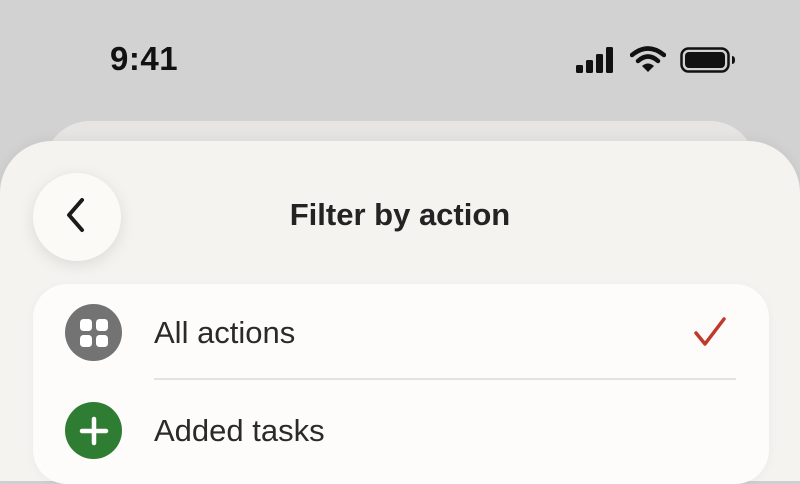 The image size is (800, 484). What do you see at coordinates (400, 214) in the screenshot?
I see `page-title: Filter by action` at bounding box center [400, 214].